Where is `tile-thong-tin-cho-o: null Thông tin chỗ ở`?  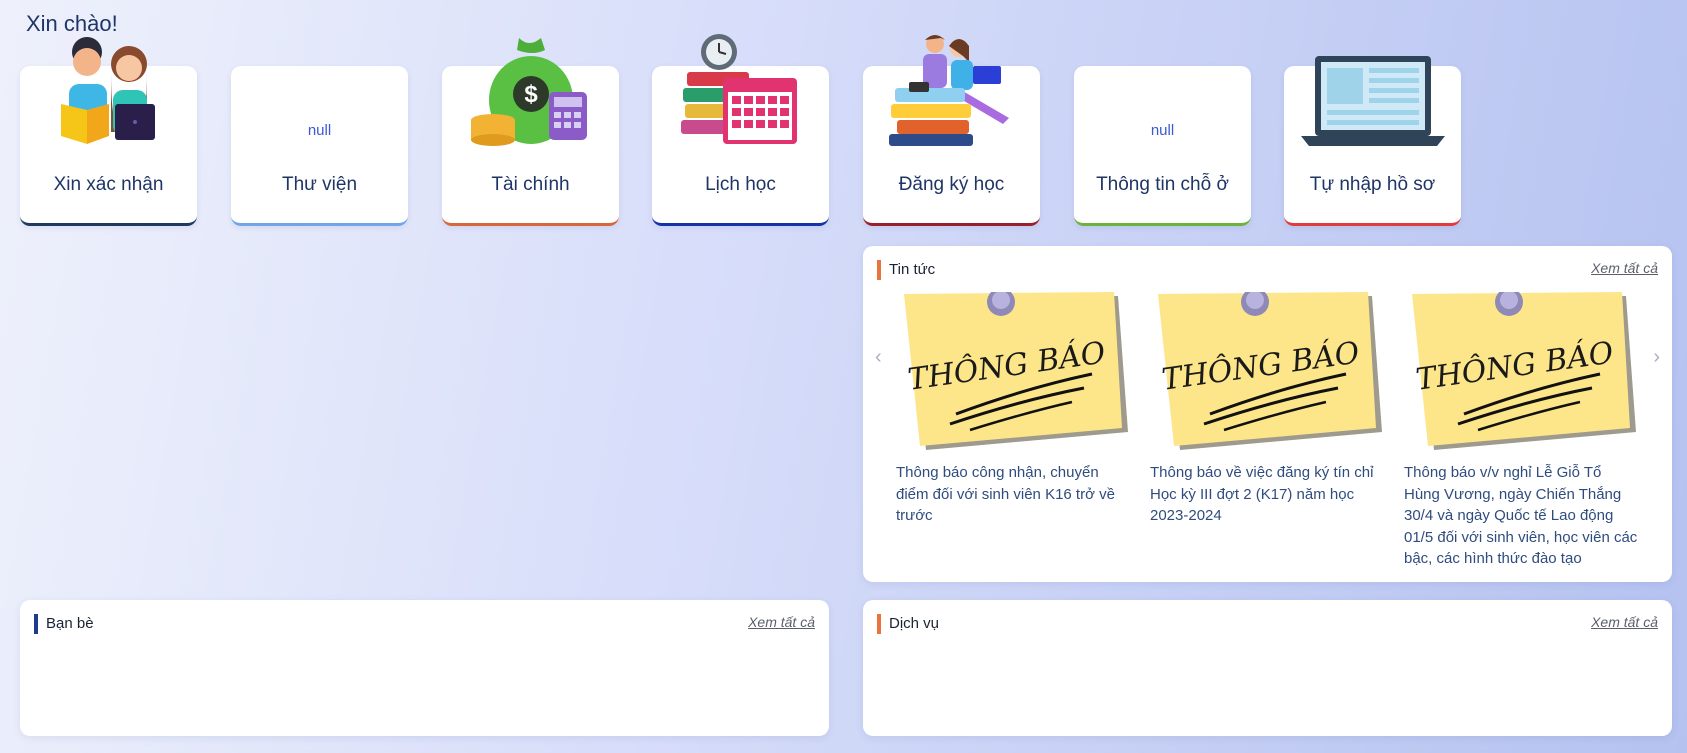 tile-thong-tin-cho-o: null Thông tin chỗ ở is located at coordinates (1162, 146).